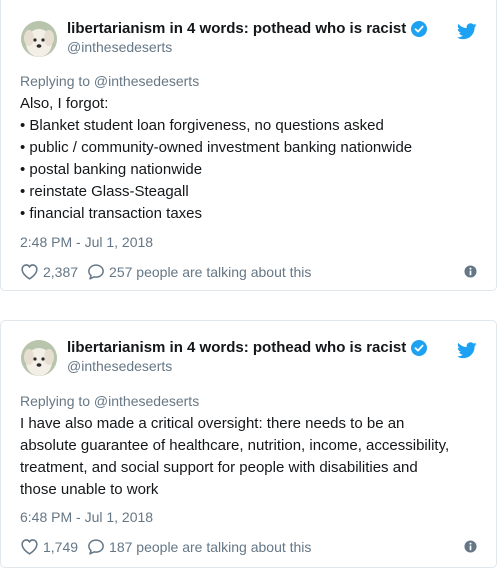 This screenshot has width=499, height=568. I want to click on action-bar: 2,387 257 people are talking about this, so click(248, 271).